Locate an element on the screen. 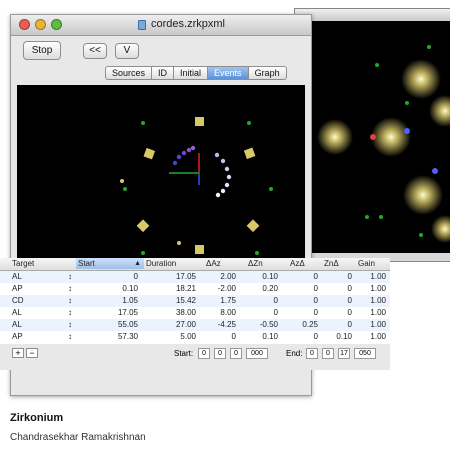  table-row: CD 1.05 15.42 1.75 0 0 0 1.00 ↕ is located at coordinates (195, 301).